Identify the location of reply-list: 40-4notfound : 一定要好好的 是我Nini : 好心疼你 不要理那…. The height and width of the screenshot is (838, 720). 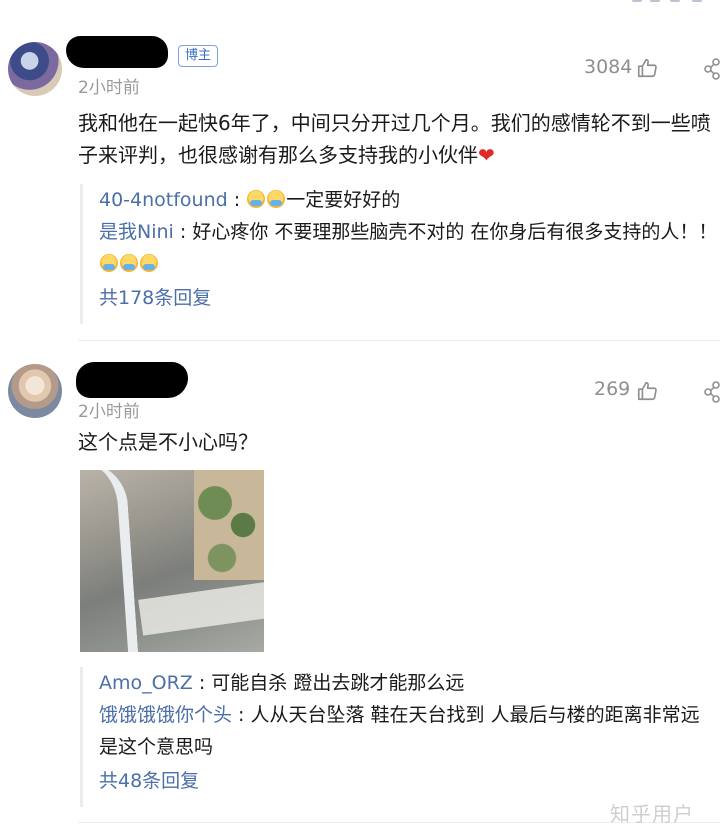
(399, 254).